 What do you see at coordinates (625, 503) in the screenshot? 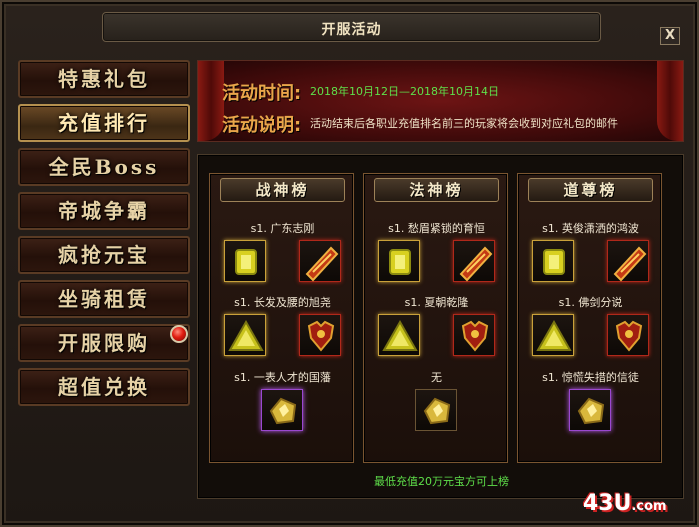
I see `site-watermark-logo: 43U.com` at bounding box center [625, 503].